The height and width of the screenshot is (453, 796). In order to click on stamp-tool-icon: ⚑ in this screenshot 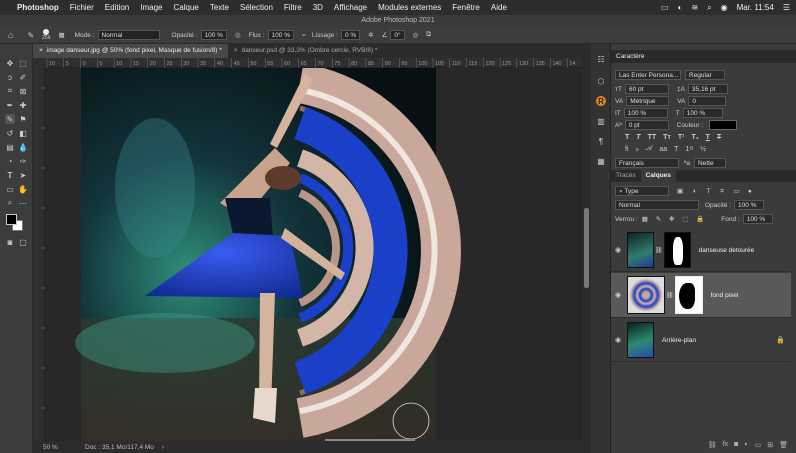, I will do `click(23, 119)`.